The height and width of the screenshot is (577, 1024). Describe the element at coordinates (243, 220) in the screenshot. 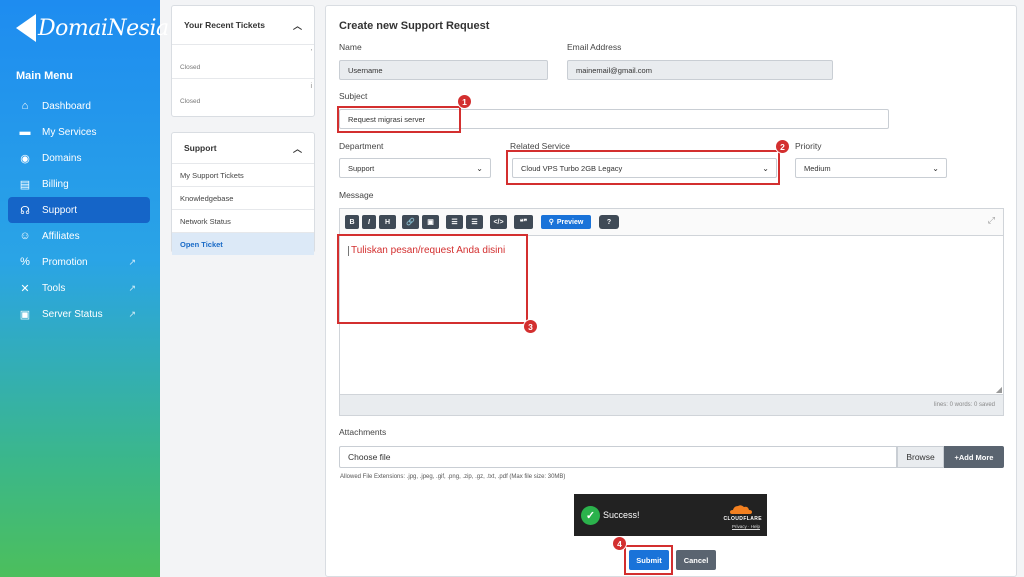

I see `support-item-network-status: Network Status` at that location.